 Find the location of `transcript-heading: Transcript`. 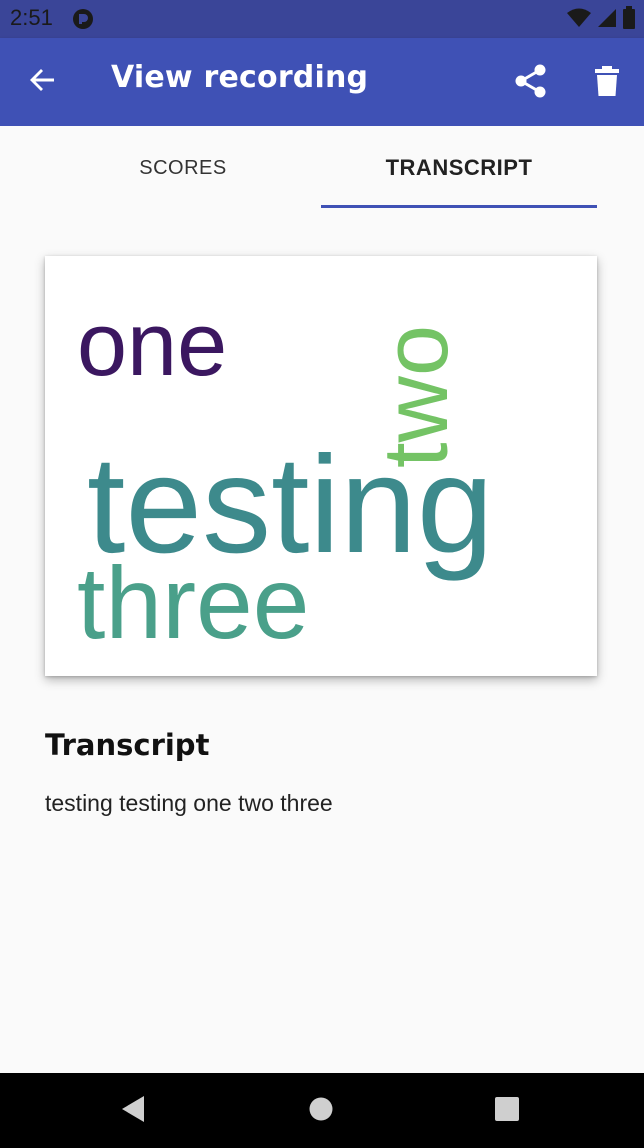

transcript-heading: Transcript is located at coordinates (127, 745).